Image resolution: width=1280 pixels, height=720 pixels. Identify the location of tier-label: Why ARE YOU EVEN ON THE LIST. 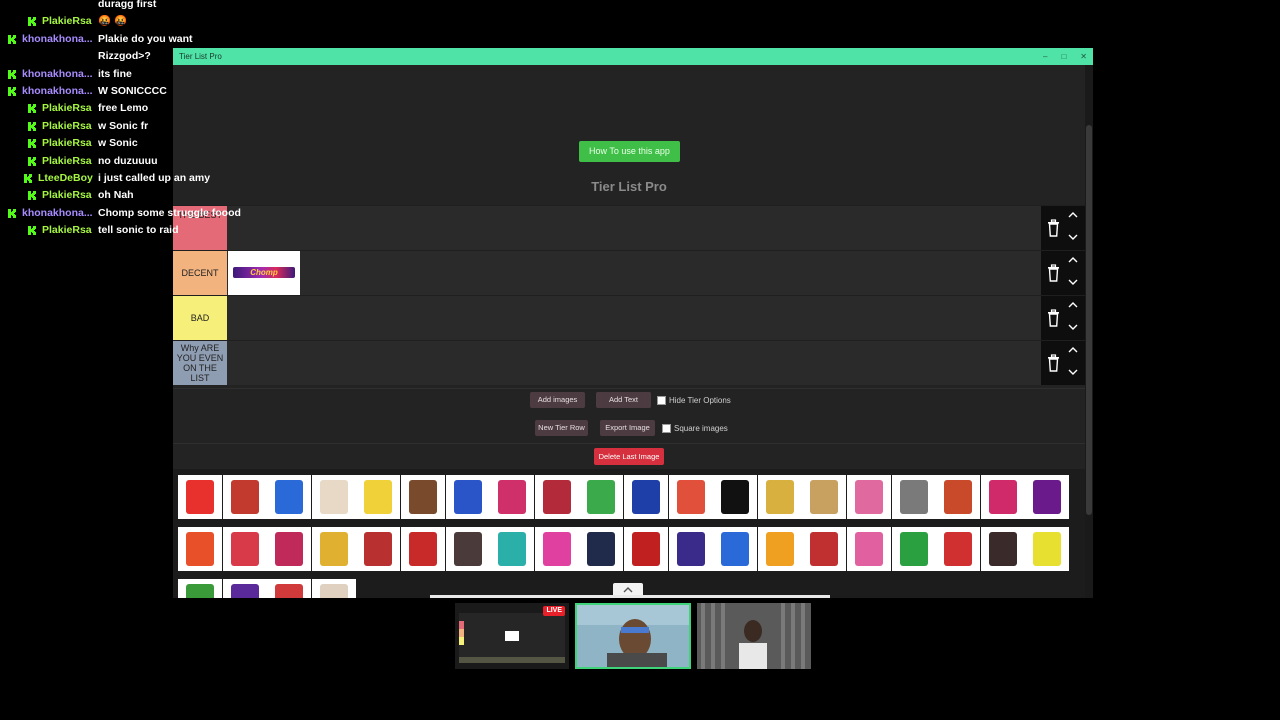
(200, 363).